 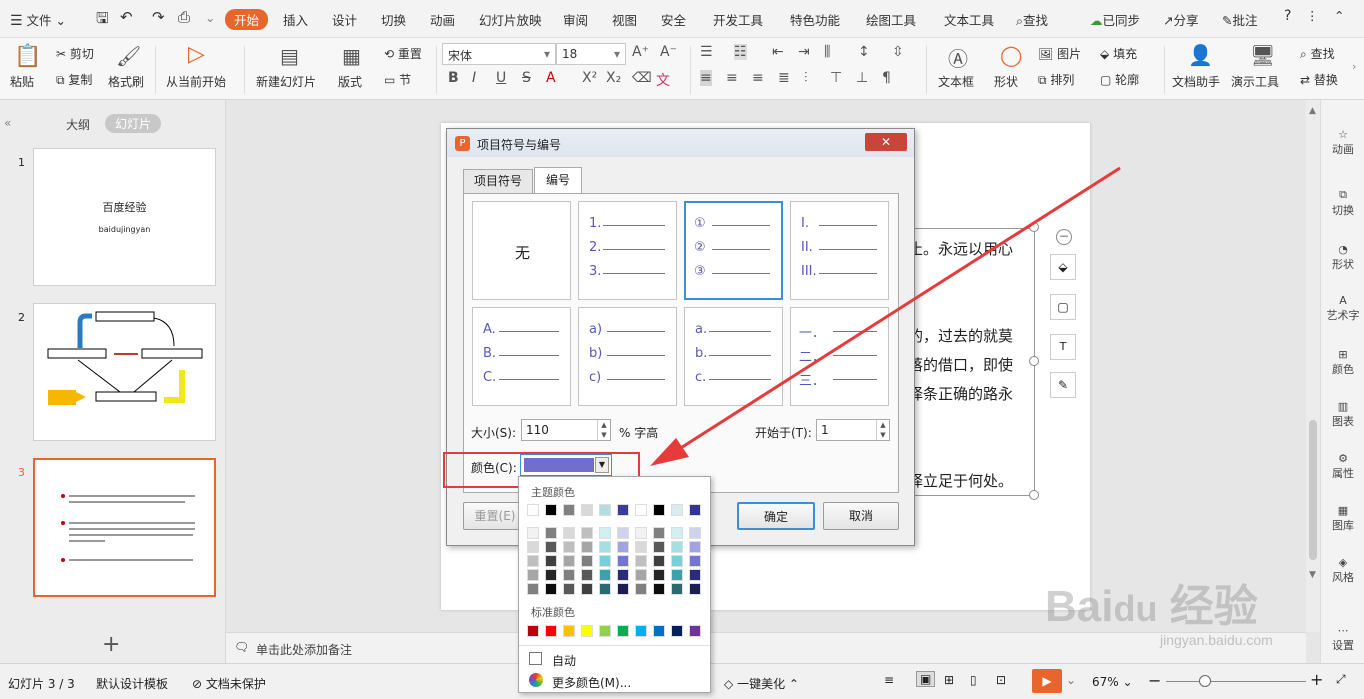 I want to click on shape-button: 形状, so click(x=1006, y=81).